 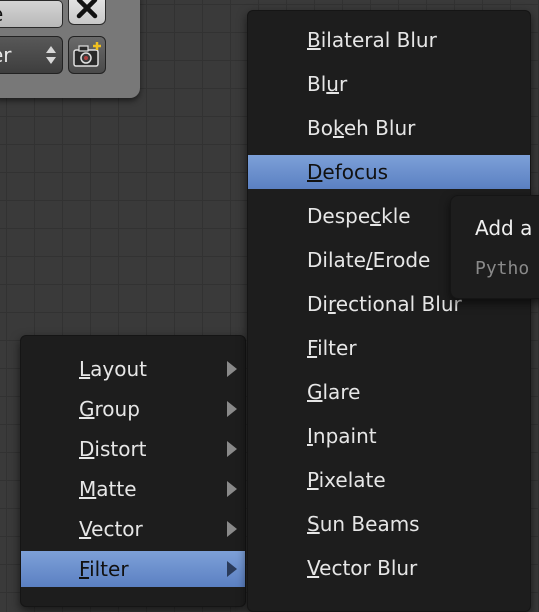 I want to click on scene-select-value: er, so click(x=6, y=55).